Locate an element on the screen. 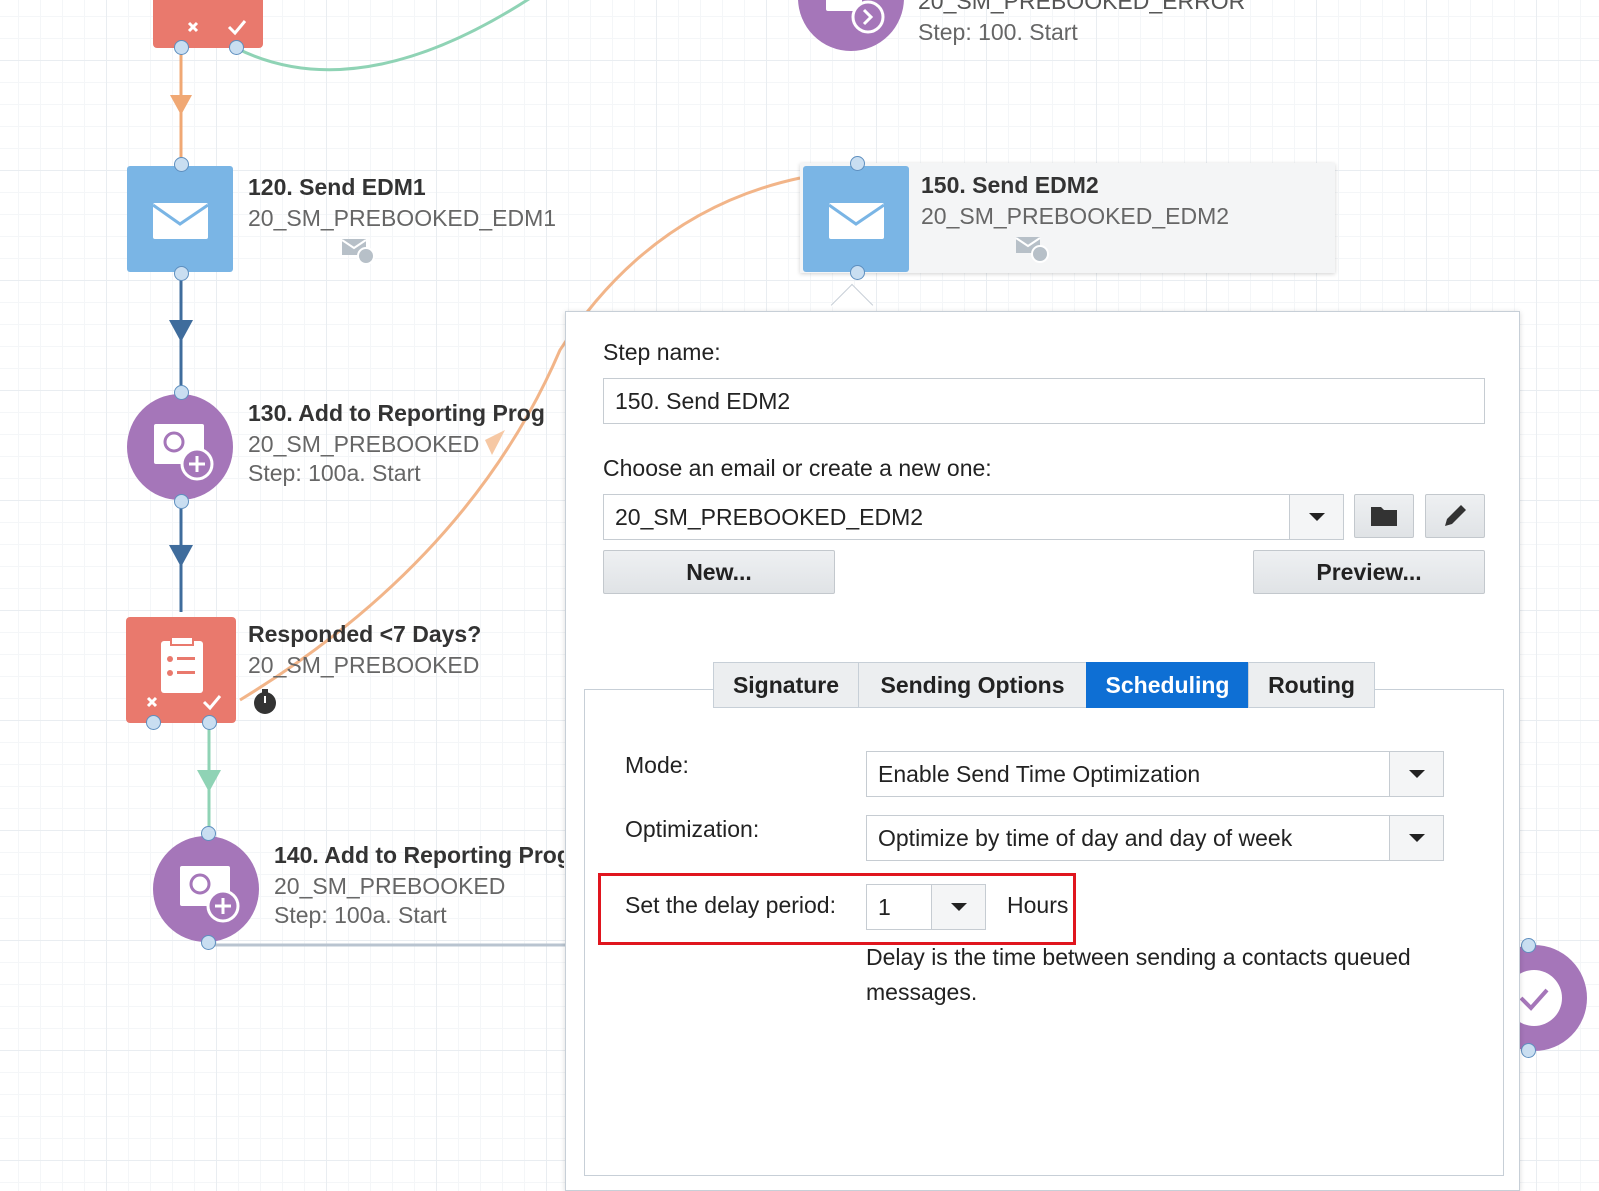 Image resolution: width=1599 pixels, height=1191 pixels. tab-routing: Routing is located at coordinates (1311, 685).